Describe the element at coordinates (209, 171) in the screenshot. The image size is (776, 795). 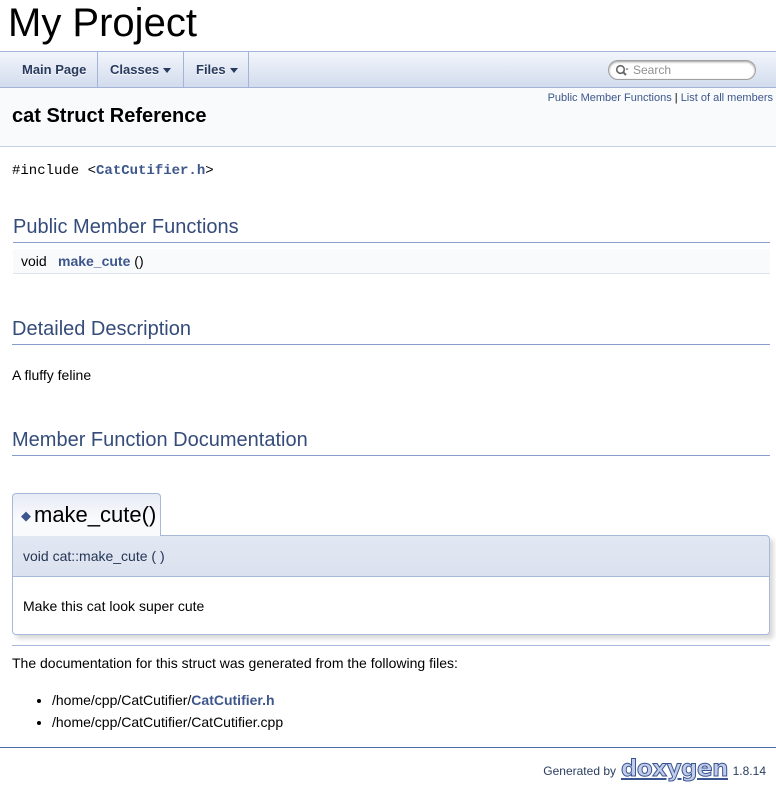
I see `include-suffix: >` at that location.